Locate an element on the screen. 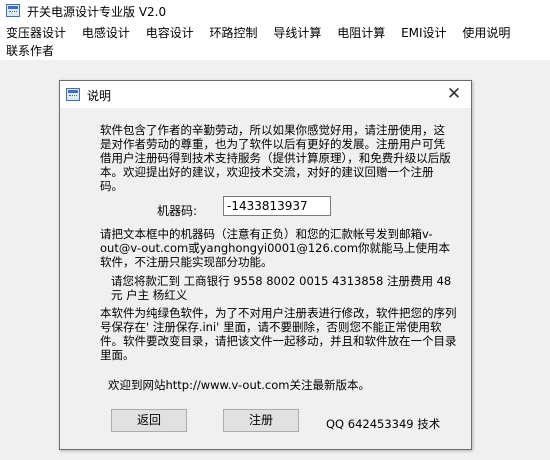 The width and height of the screenshot is (550, 460). menu-inductor-design: 电感设计 is located at coordinates (106, 32).